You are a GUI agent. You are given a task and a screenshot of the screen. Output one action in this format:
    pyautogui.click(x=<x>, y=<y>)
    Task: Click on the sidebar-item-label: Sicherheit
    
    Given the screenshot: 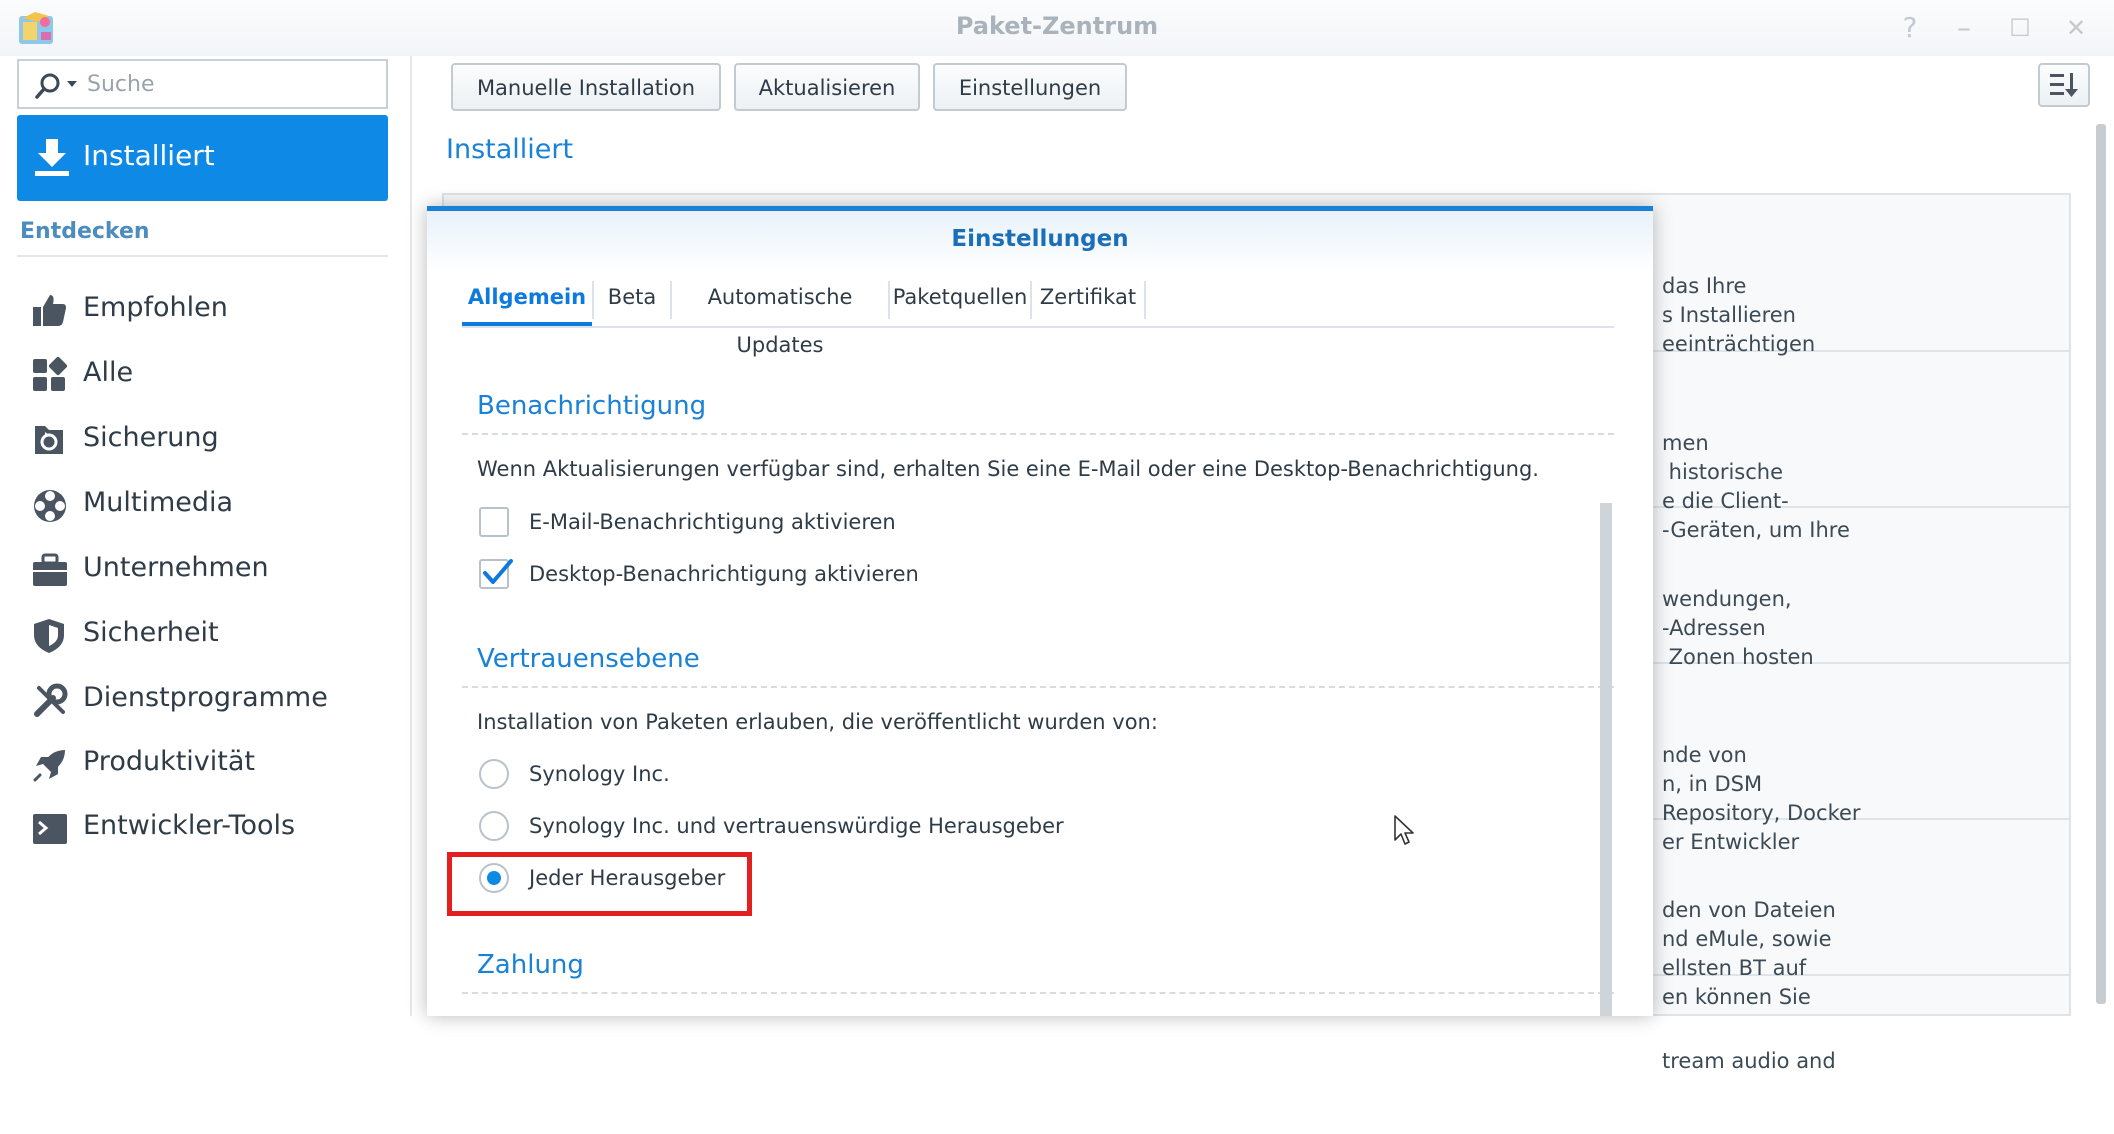 What is the action you would take?
    pyautogui.click(x=151, y=632)
    